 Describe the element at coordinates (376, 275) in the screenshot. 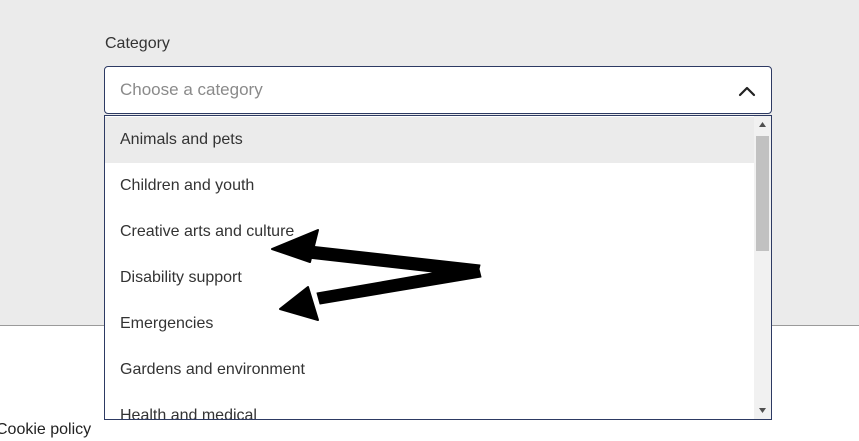

I see `arrow-annotation-icon` at that location.